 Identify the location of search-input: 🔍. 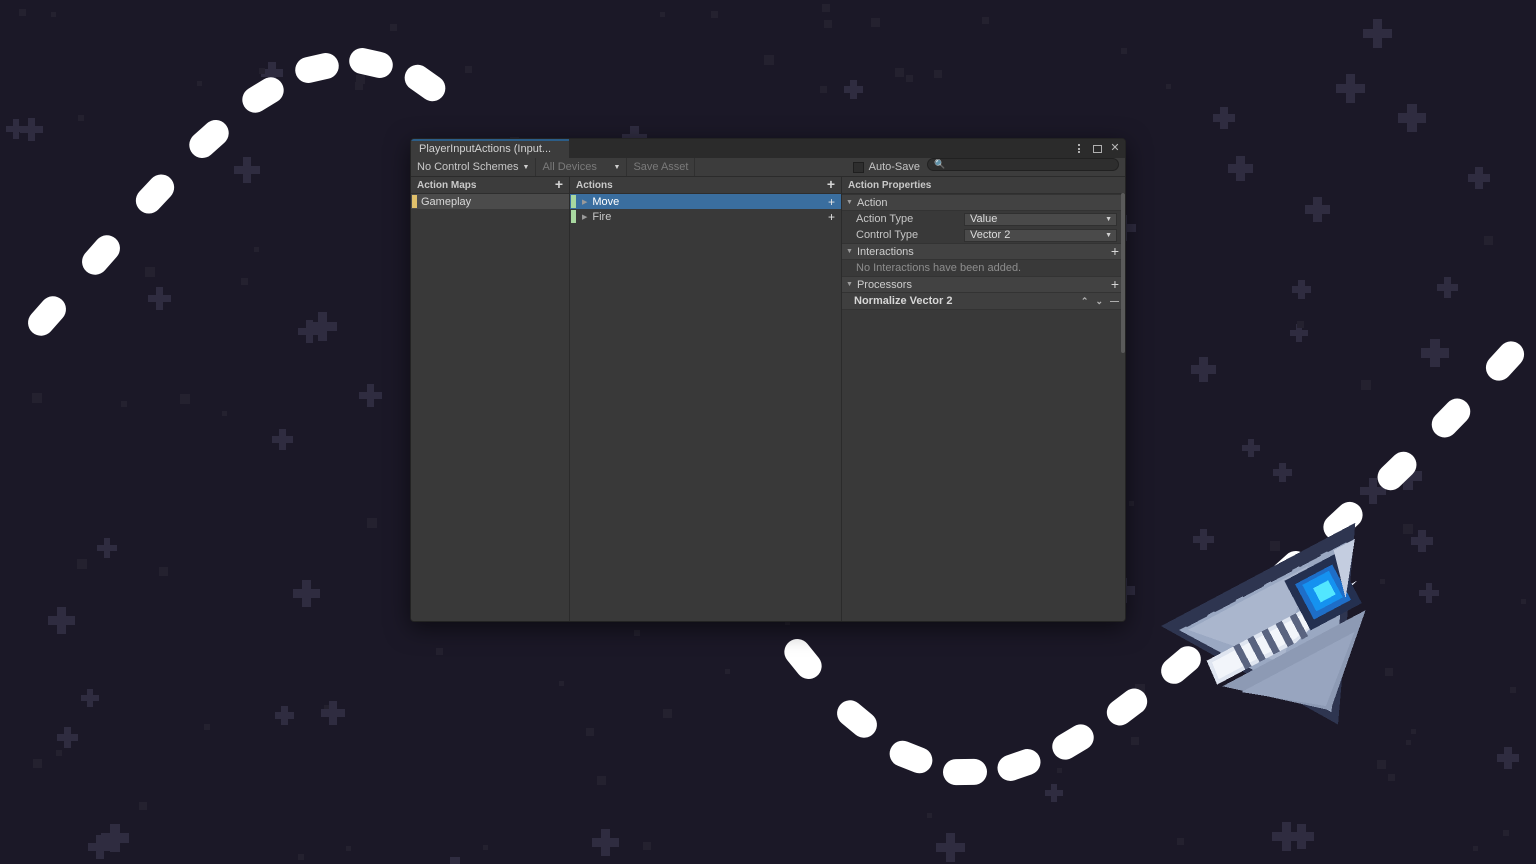
(1023, 164).